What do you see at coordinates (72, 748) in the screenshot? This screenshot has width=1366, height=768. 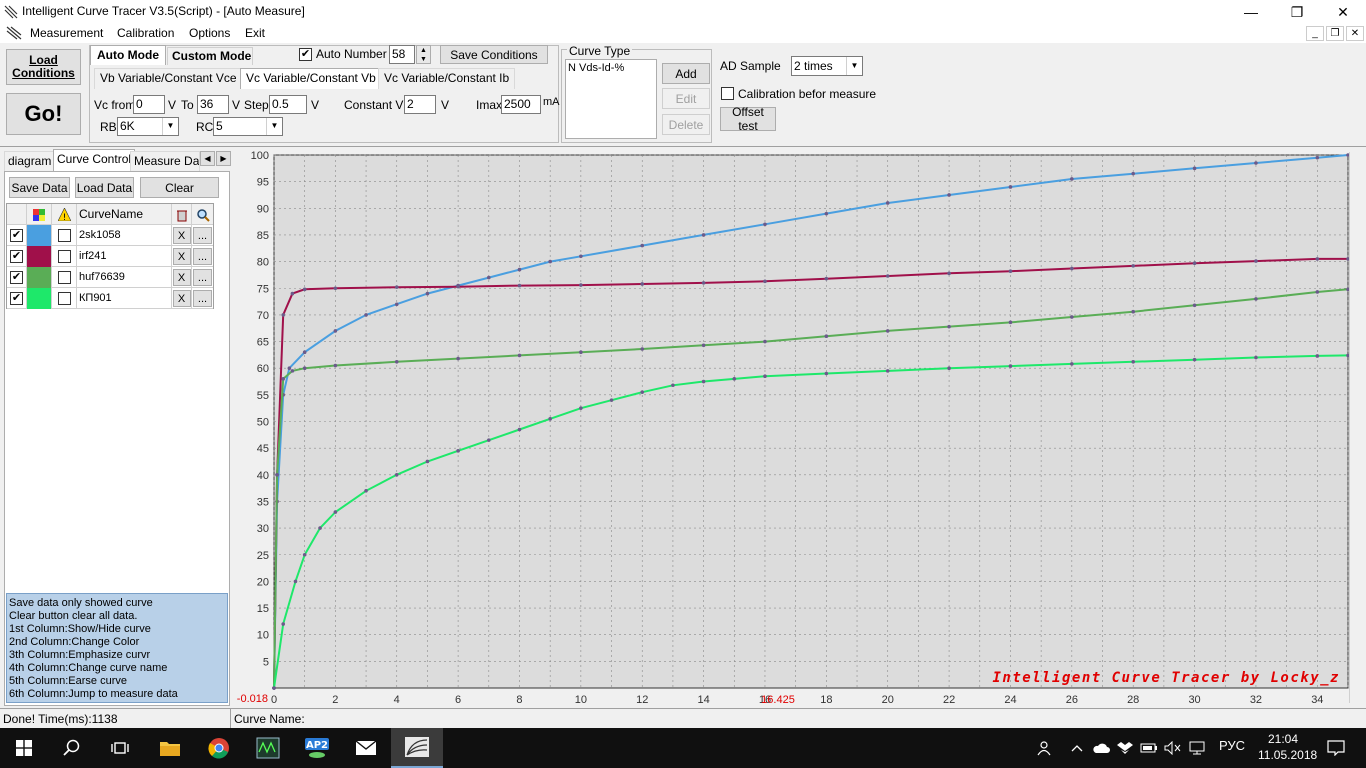 I see `search-icon` at bounding box center [72, 748].